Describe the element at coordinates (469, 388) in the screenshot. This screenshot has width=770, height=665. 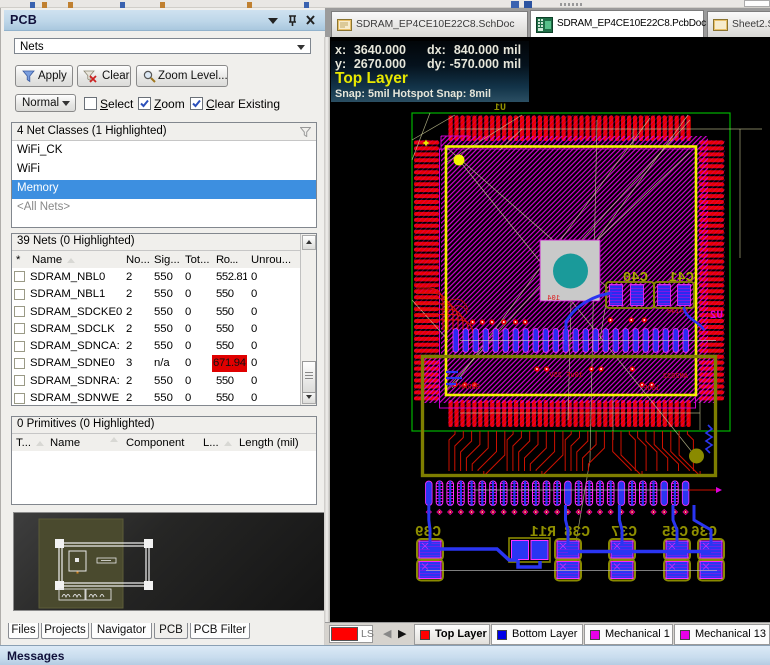
I see `svg-text: SDRAM` at that location.